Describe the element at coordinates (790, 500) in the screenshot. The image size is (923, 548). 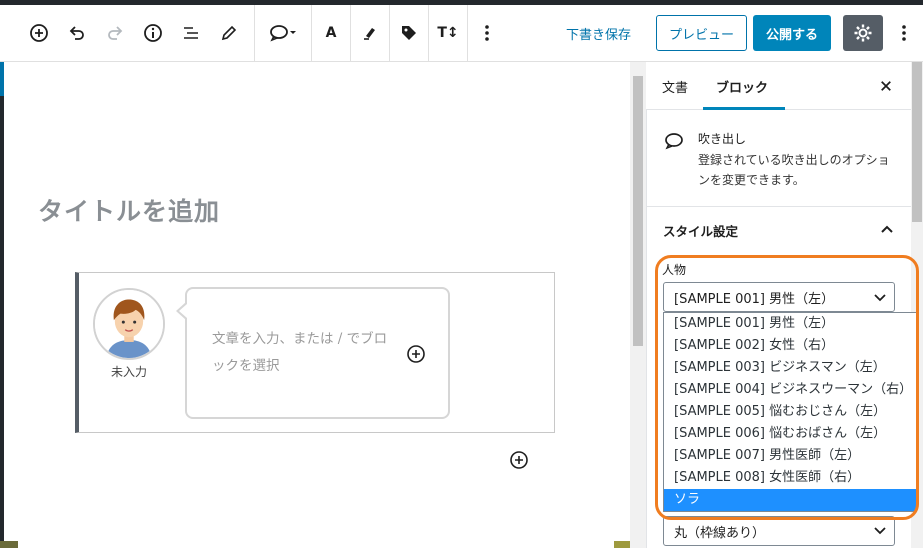
I see `dropdown-option-highlighted: ソラ` at that location.